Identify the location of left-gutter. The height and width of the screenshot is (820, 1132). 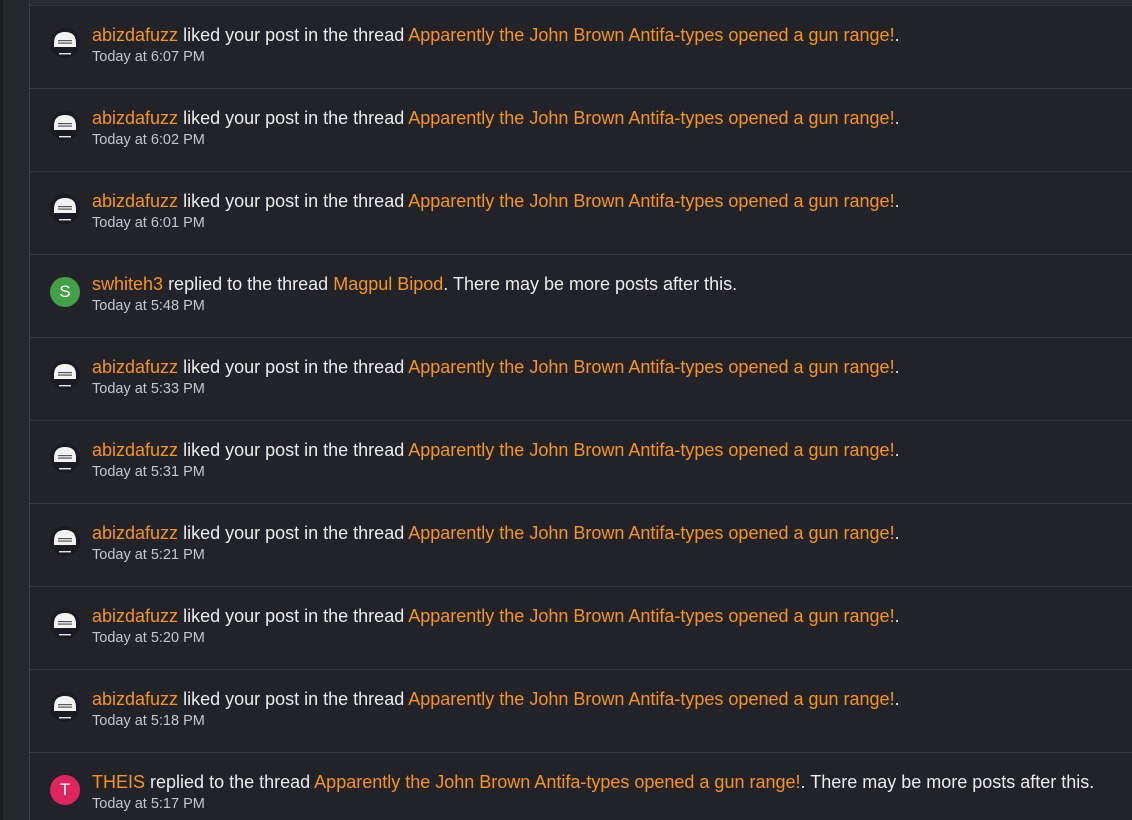
(15, 410).